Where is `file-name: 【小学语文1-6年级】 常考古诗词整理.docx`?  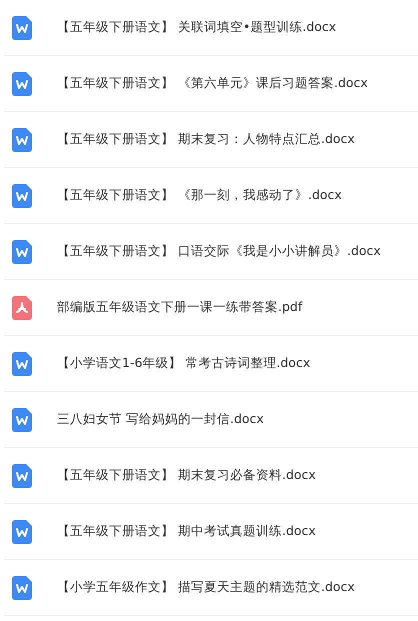 file-name: 【小学语文1-6年级】 常考古诗词整理.docx is located at coordinates (183, 363).